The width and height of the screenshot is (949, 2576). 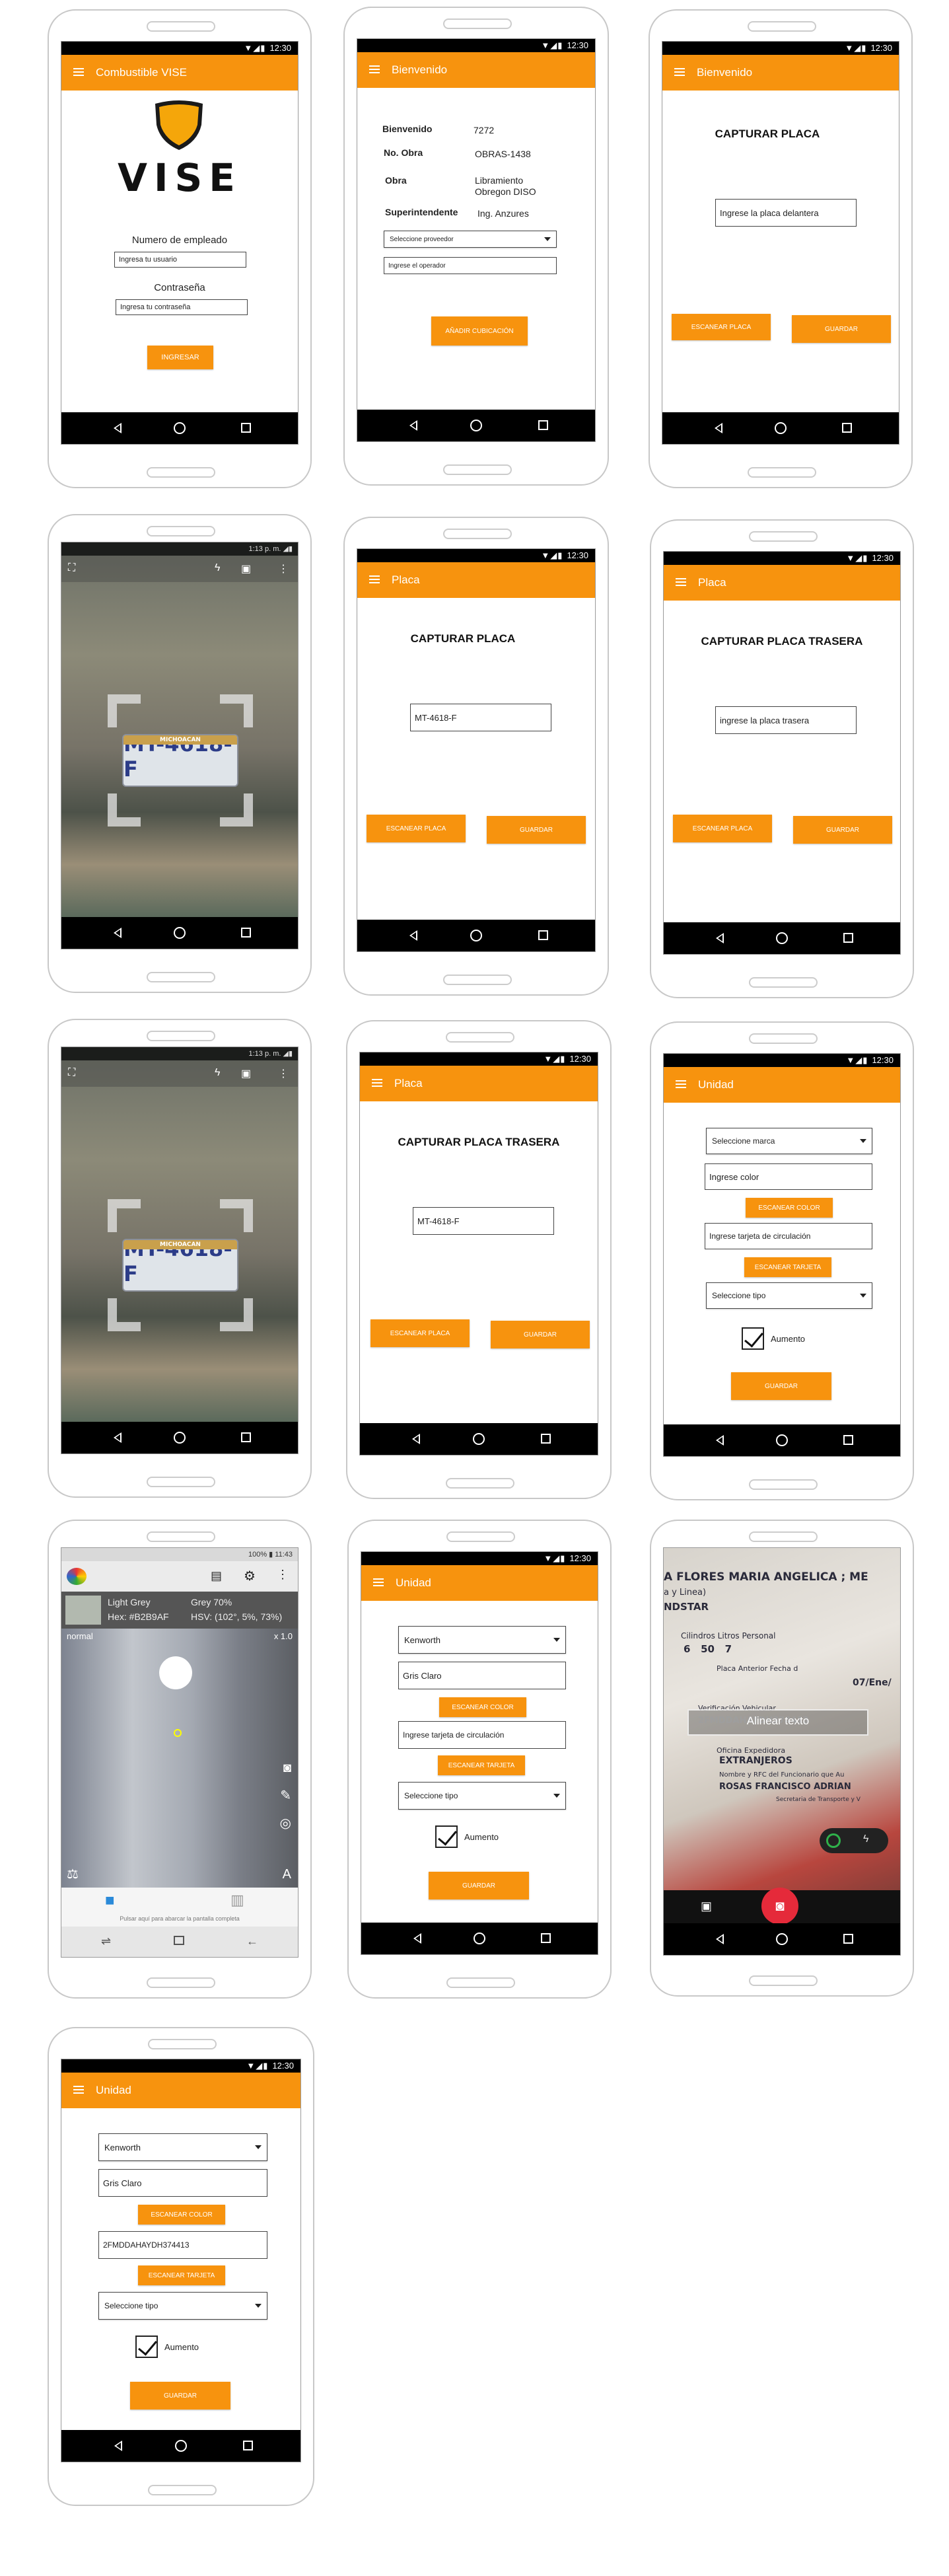 I want to click on settings-gear-icon: ⚙, so click(x=250, y=1576).